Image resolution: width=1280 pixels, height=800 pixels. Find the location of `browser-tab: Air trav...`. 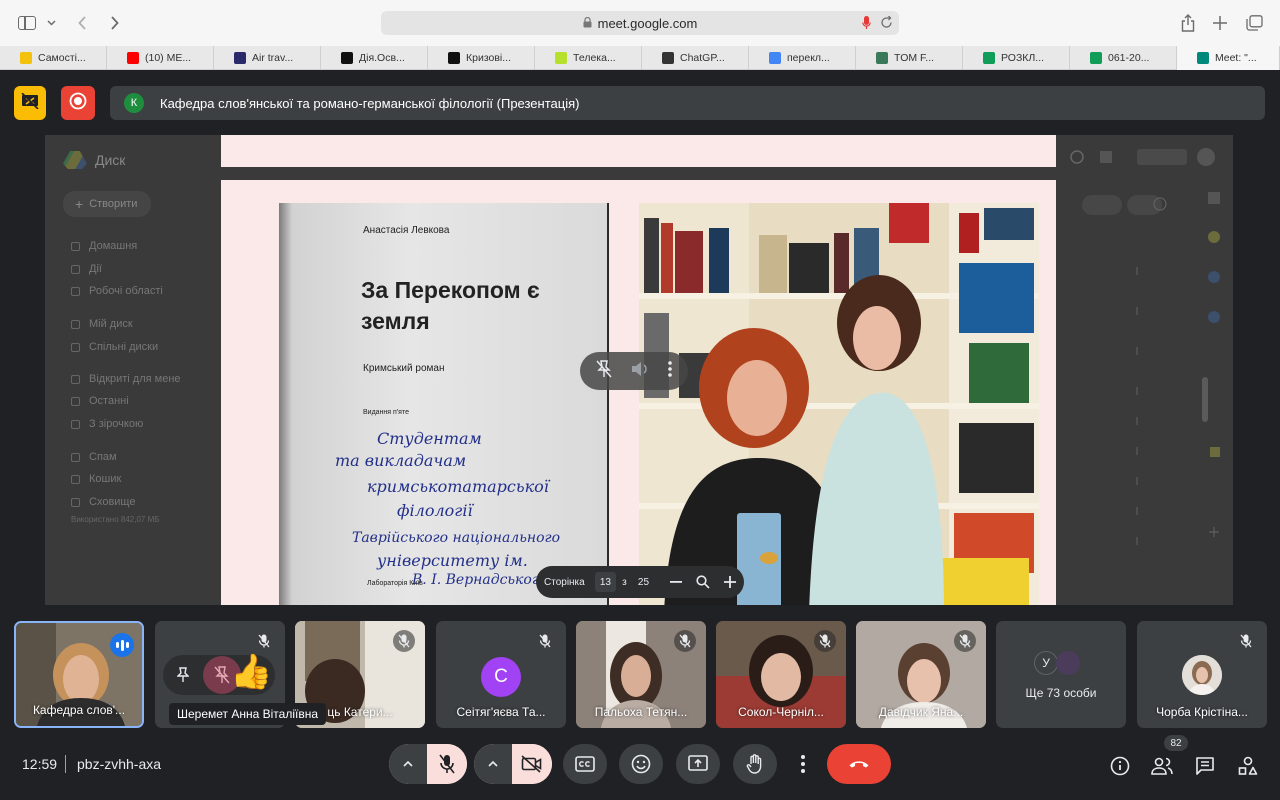

browser-tab: Air trav... is located at coordinates (267, 58).